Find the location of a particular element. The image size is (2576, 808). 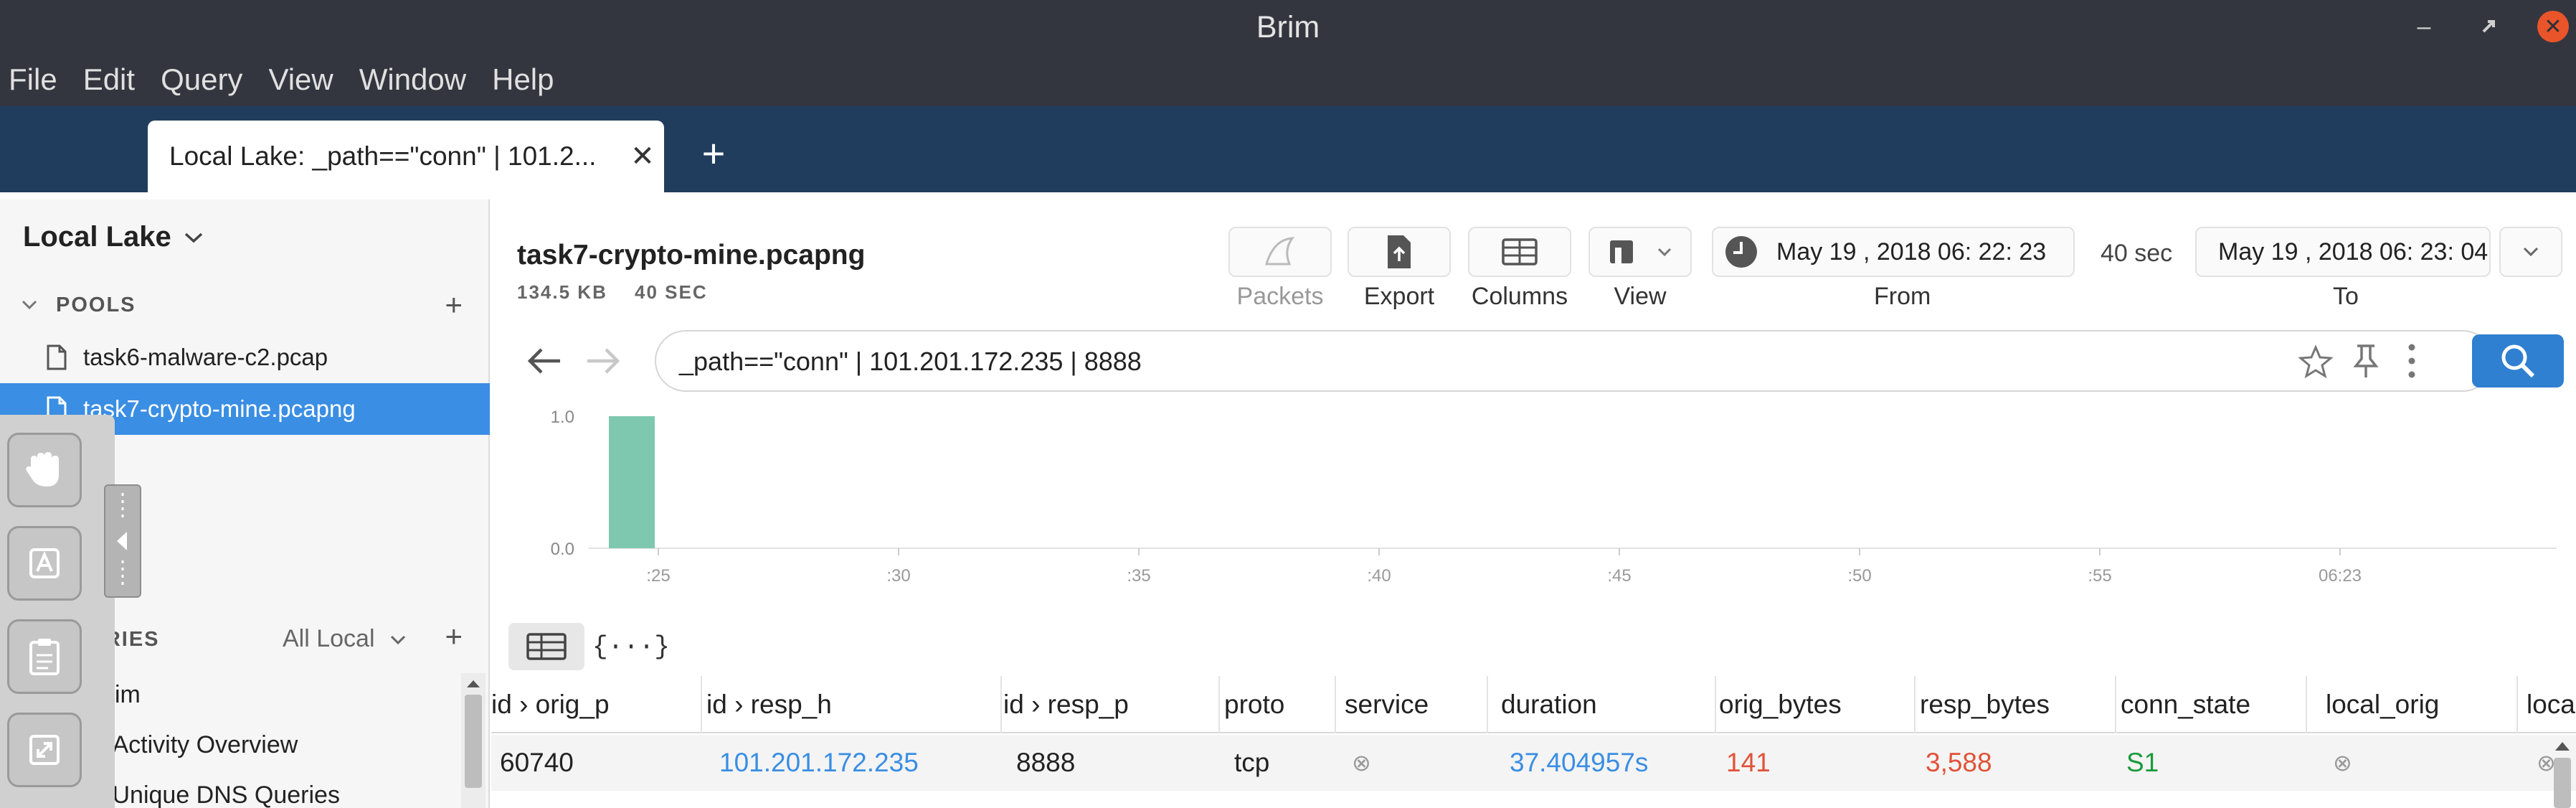

to-time-field: May 19 , 2018 06: 23: 04 is located at coordinates (2343, 252).